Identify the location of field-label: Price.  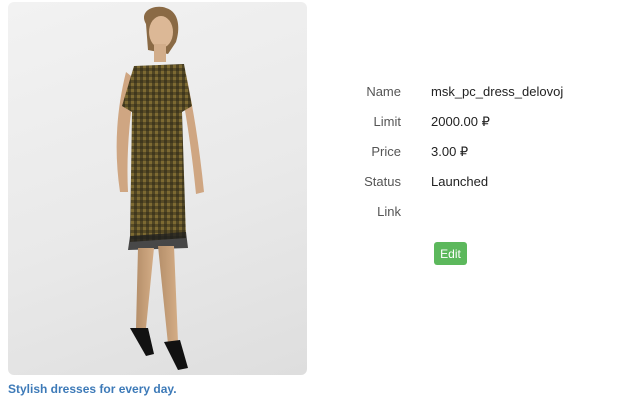
(386, 151).